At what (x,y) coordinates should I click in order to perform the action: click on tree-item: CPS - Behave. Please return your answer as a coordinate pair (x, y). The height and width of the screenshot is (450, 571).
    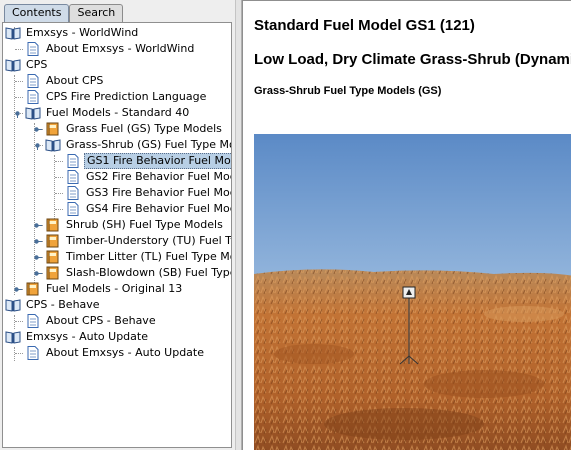
    Looking at the image, I should click on (117, 305).